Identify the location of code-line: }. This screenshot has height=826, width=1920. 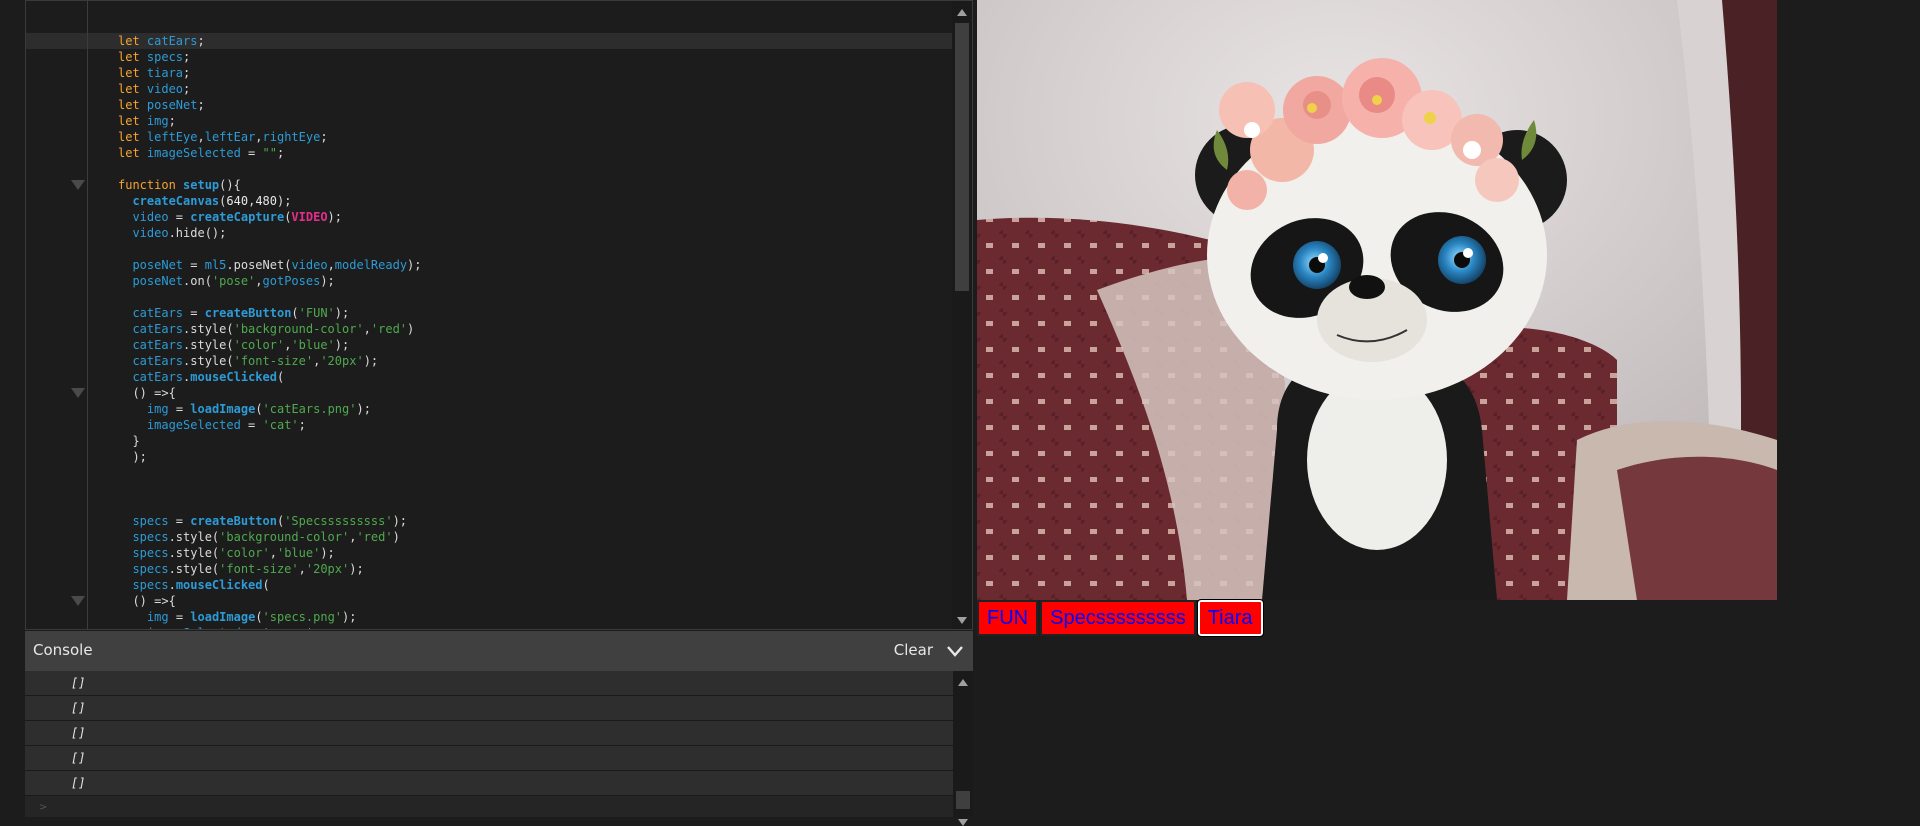
(520, 441).